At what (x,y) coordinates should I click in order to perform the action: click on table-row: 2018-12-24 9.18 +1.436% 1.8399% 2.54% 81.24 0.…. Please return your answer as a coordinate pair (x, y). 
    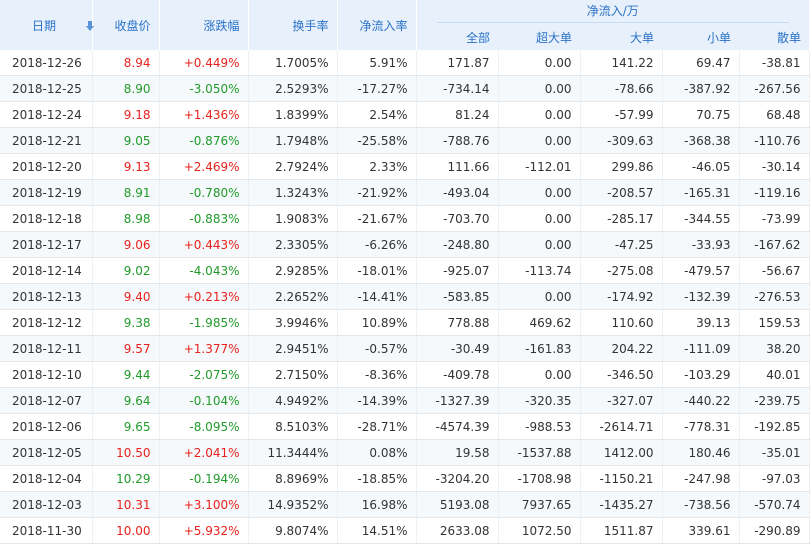
    Looking at the image, I should click on (405, 114).